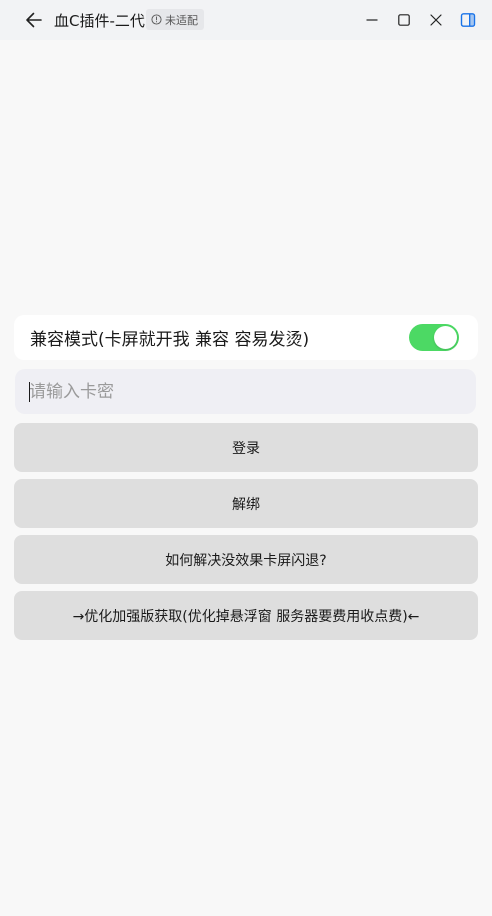 The height and width of the screenshot is (916, 492). I want to click on maximize-button, so click(404, 20).